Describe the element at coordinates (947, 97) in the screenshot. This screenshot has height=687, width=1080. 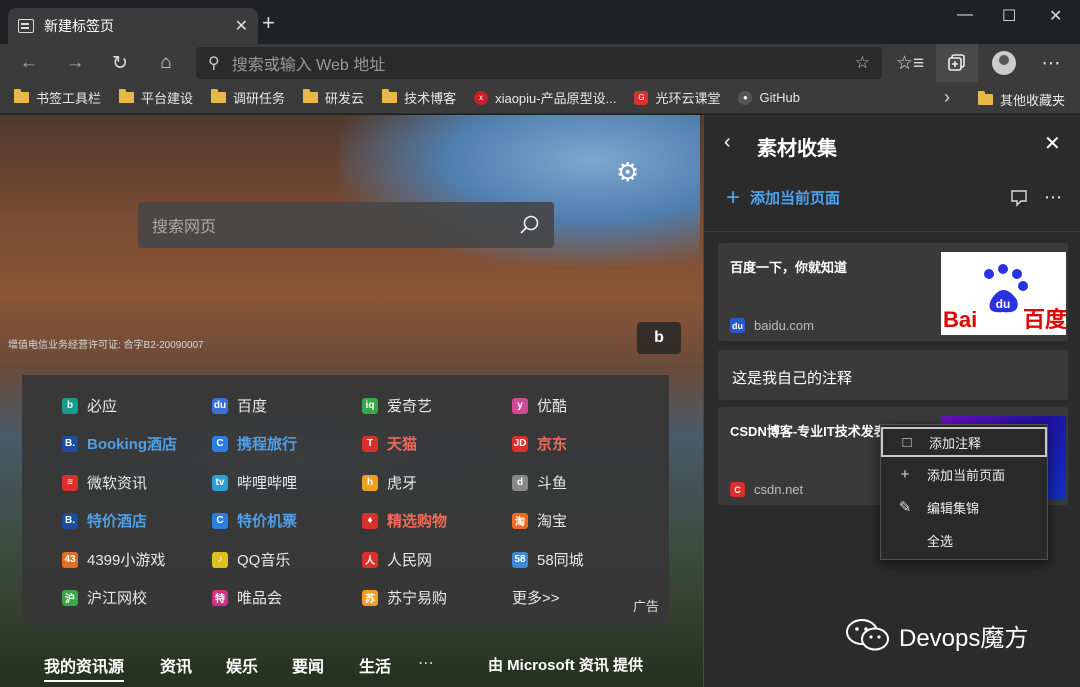
I see `bookmarks-overflow-chevron-icon: ›` at that location.